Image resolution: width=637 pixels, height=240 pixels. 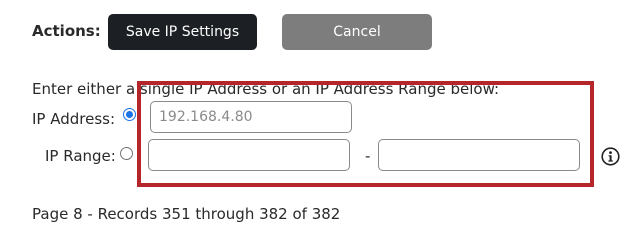 What do you see at coordinates (129, 114) in the screenshot?
I see `ip-address-radio` at bounding box center [129, 114].